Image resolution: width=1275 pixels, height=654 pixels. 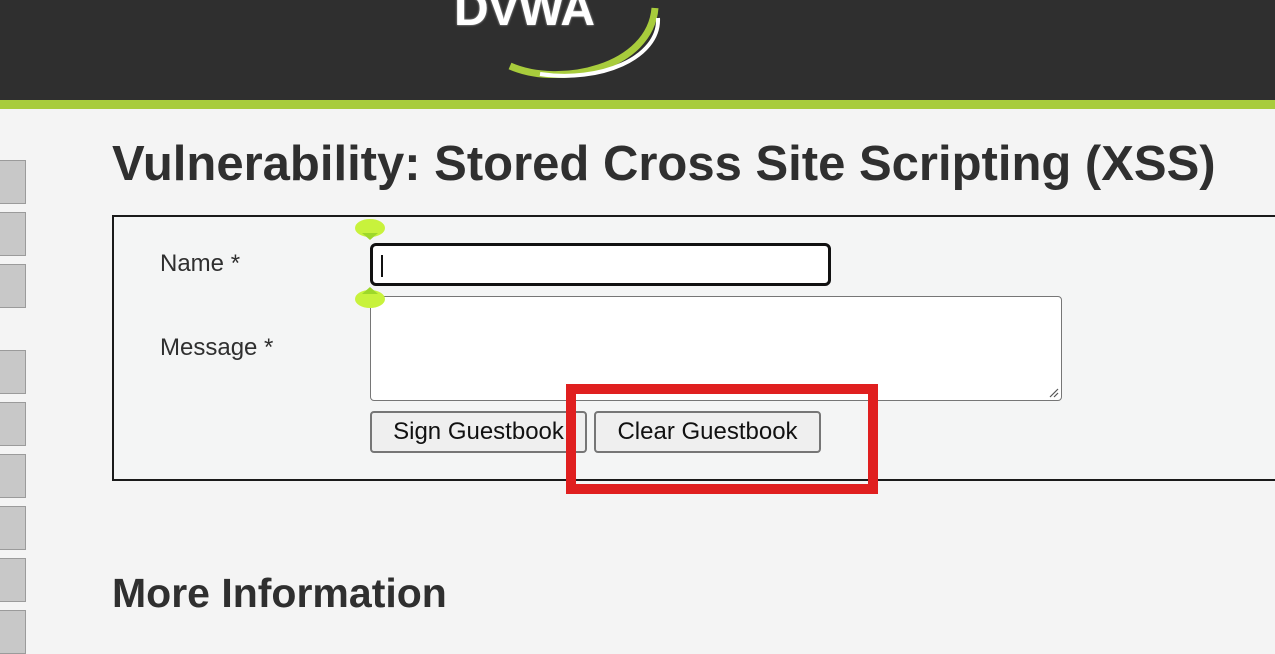 What do you see at coordinates (382, 266) in the screenshot?
I see `text-caret` at bounding box center [382, 266].